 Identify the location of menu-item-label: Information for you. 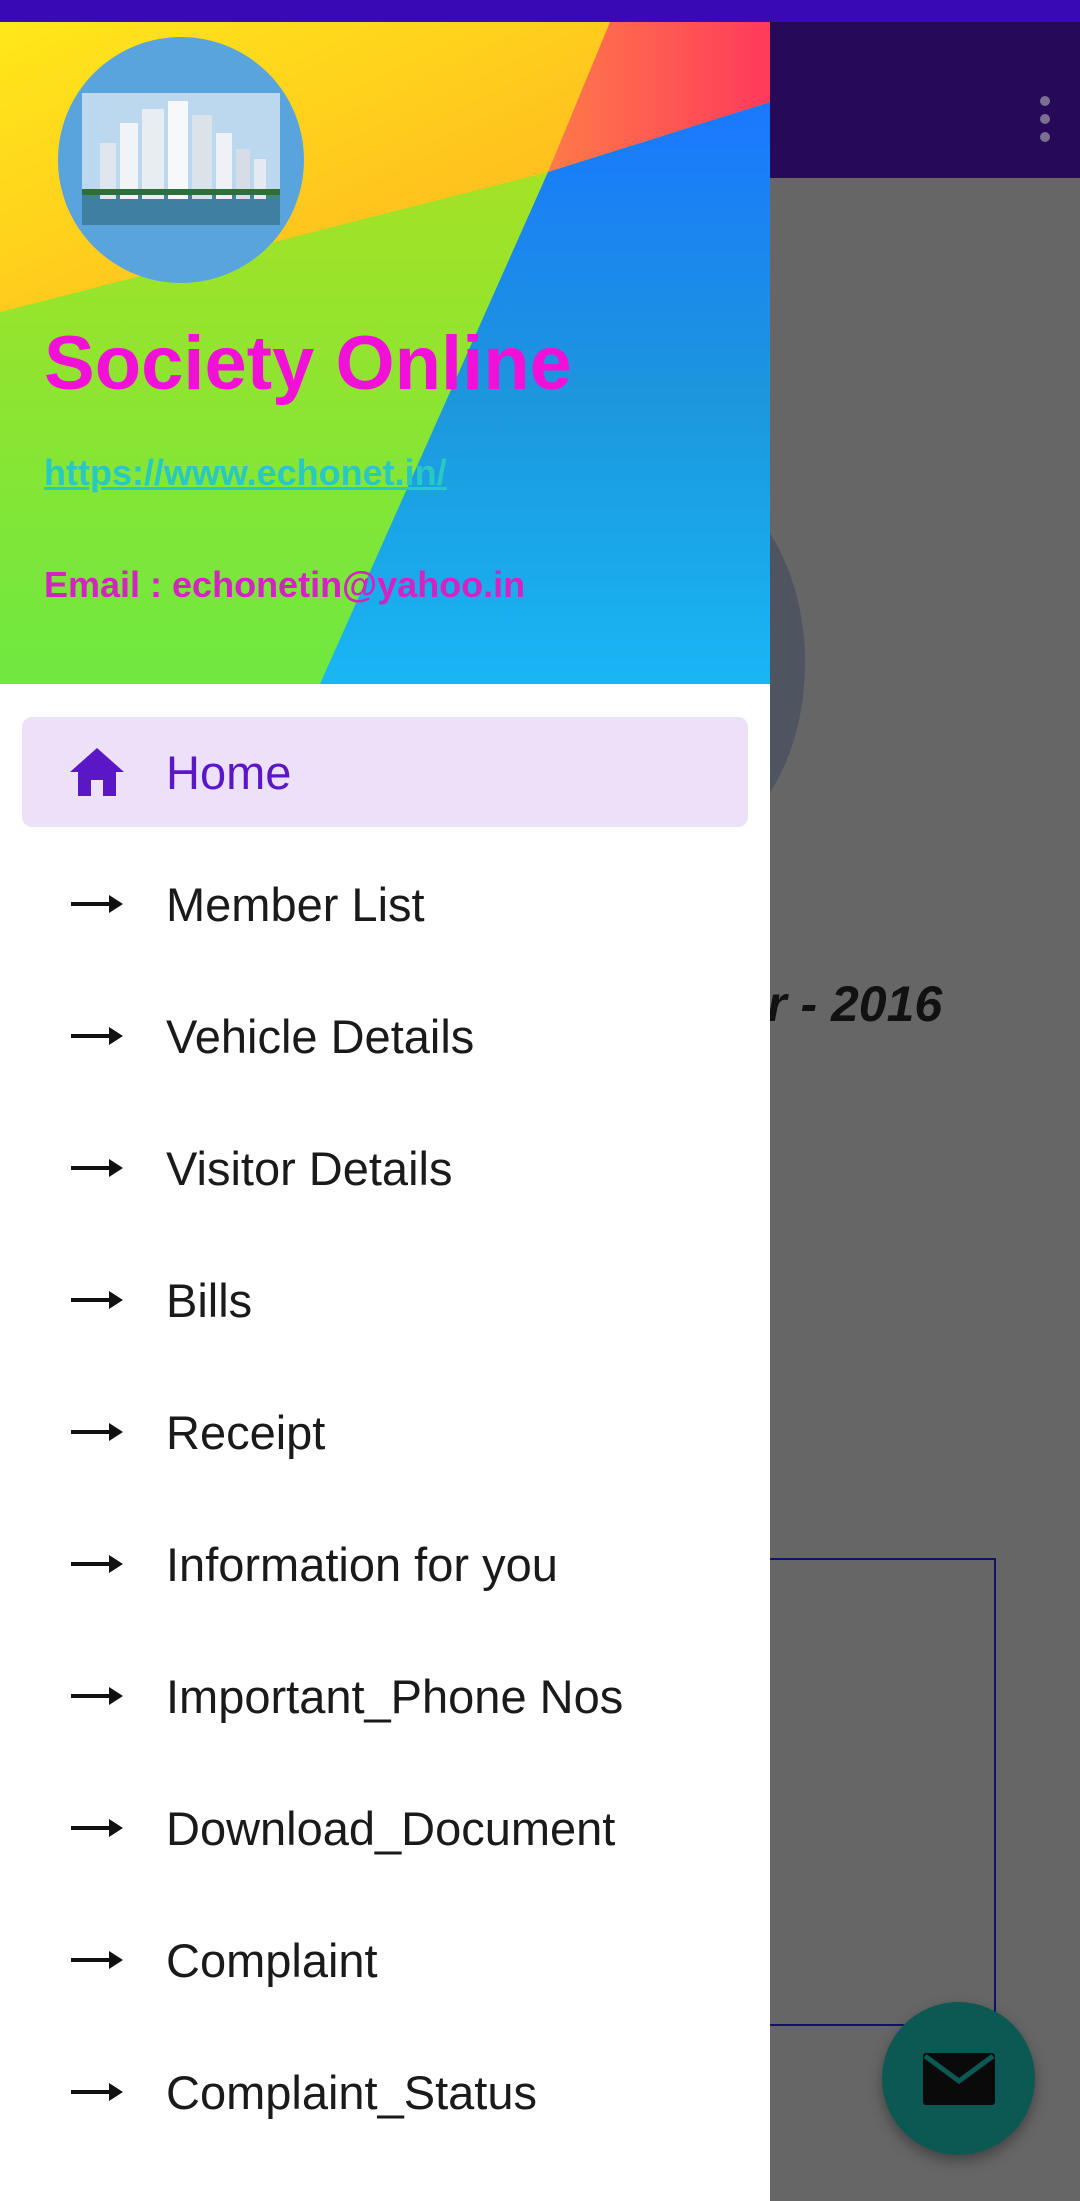
(362, 1564).